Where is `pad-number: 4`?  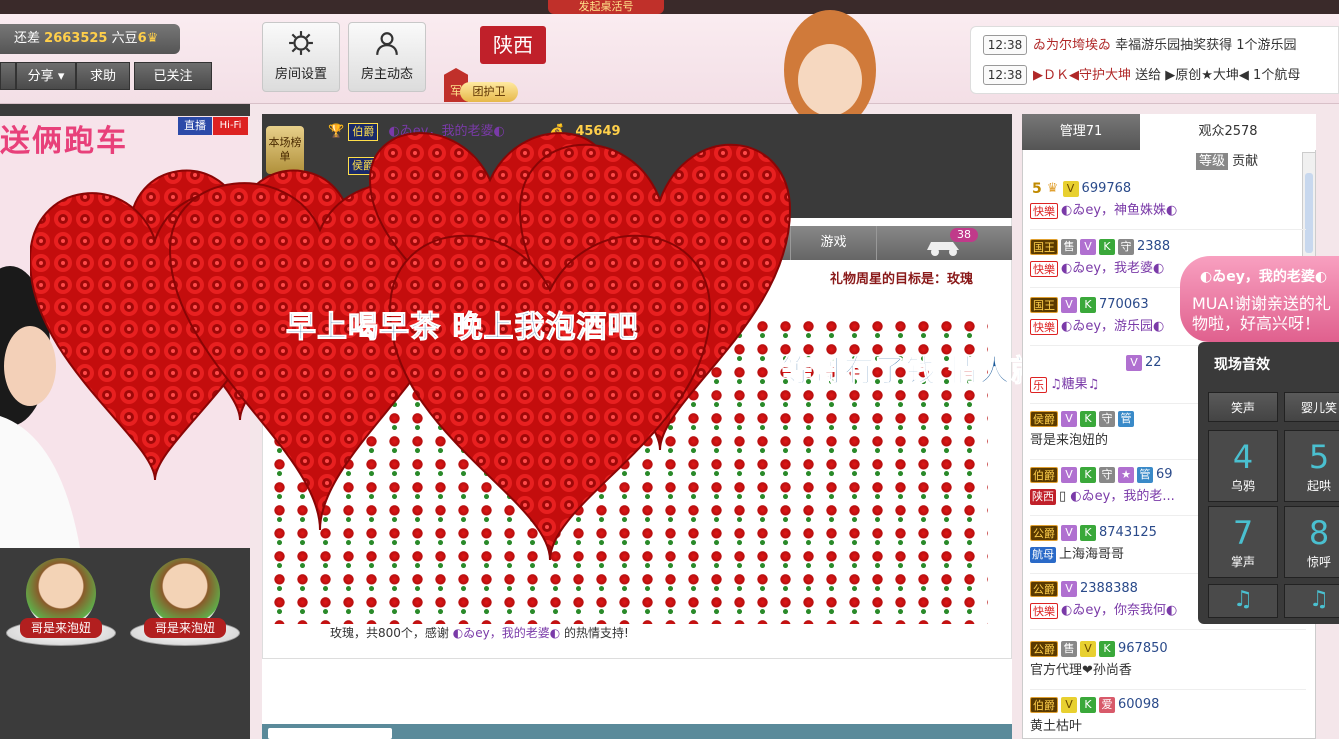
pad-number: 4 is located at coordinates (1243, 457).